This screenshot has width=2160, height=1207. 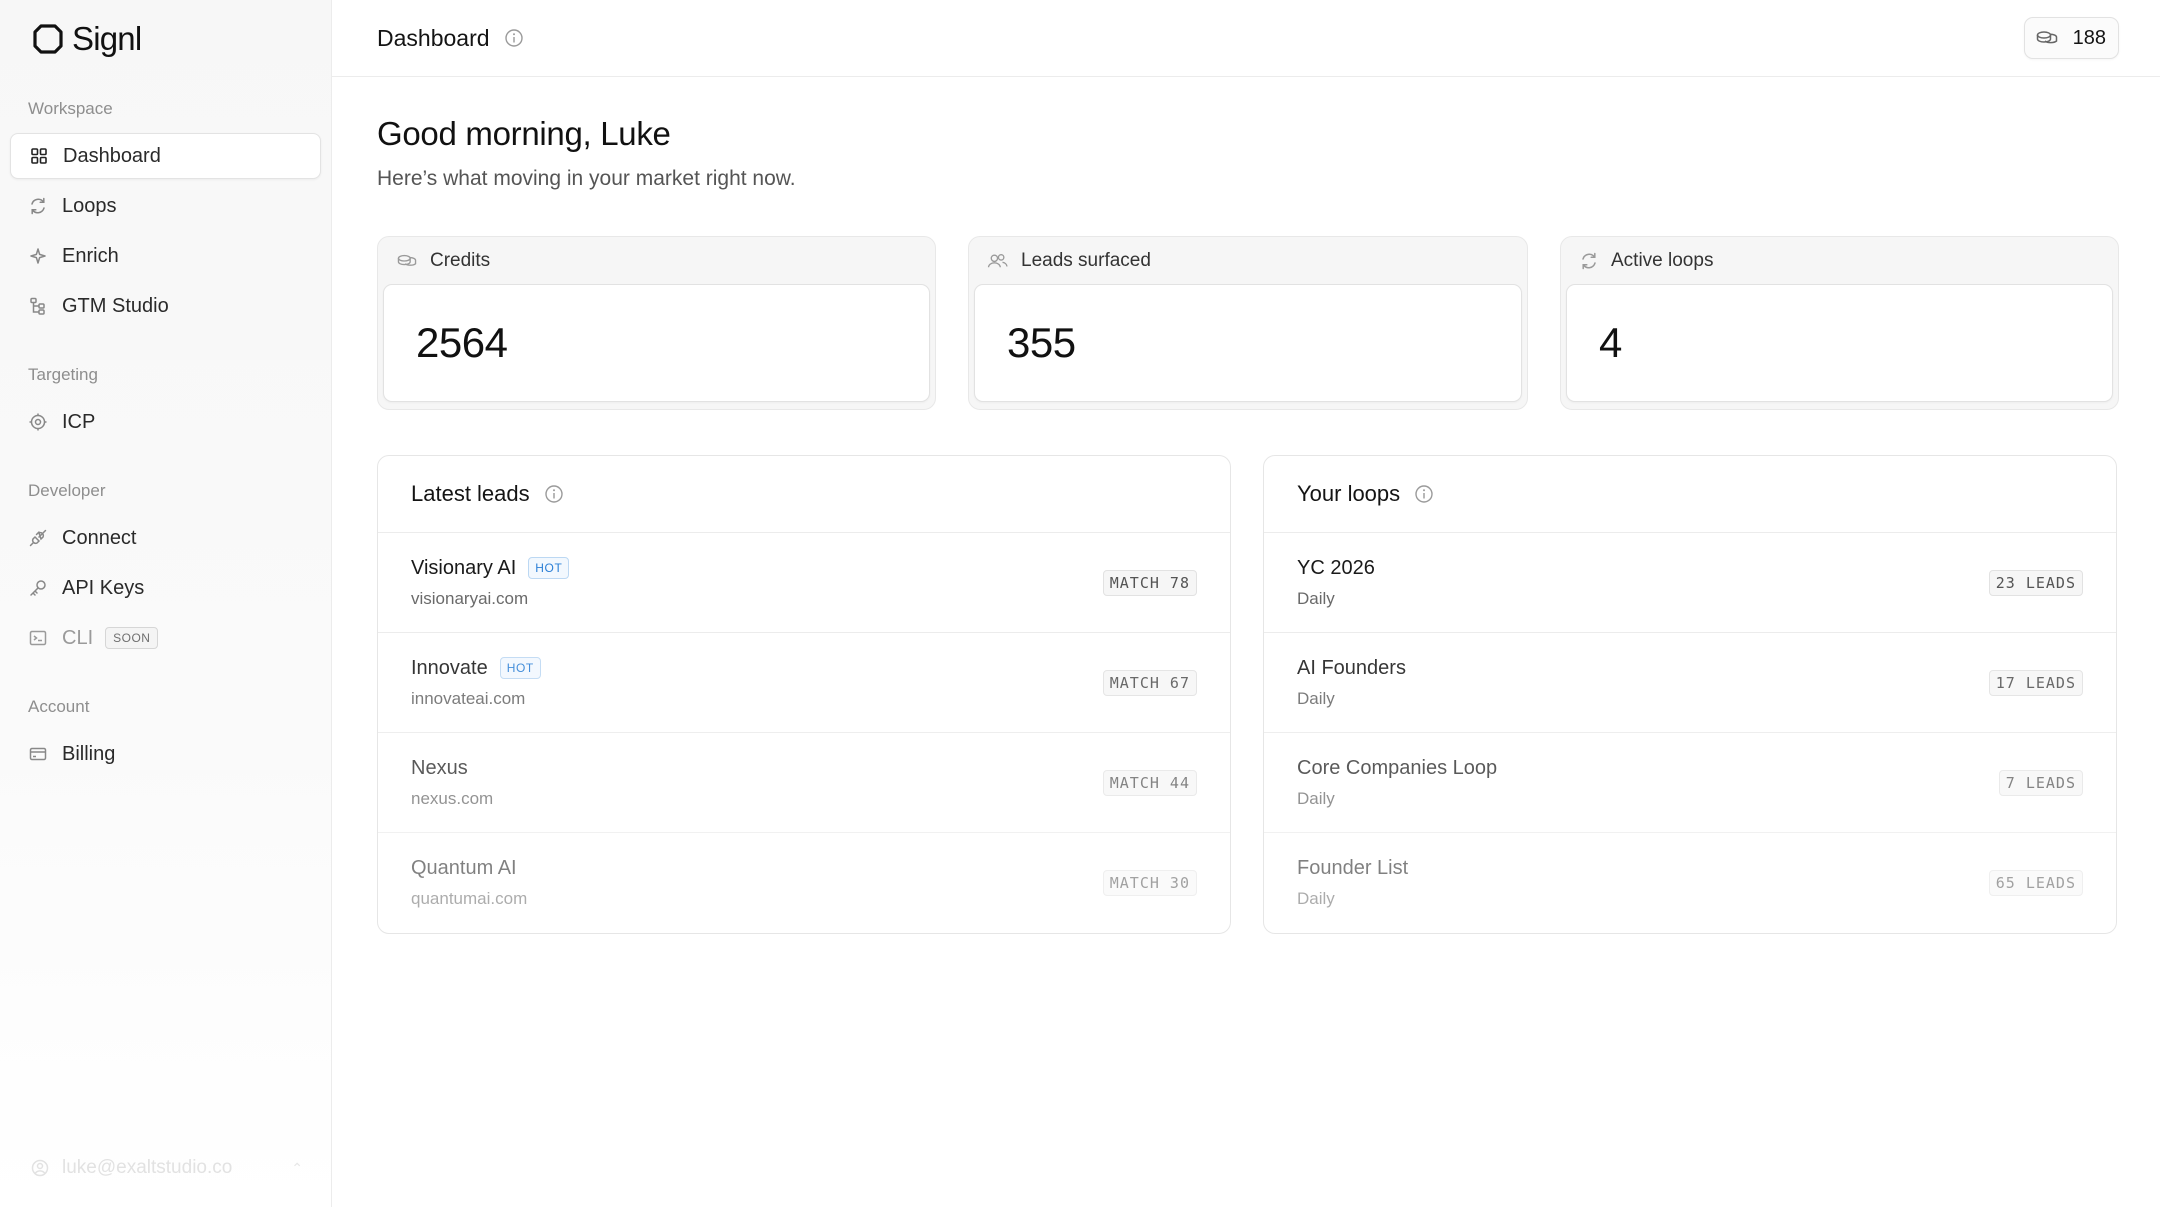 What do you see at coordinates (470, 598) in the screenshot?
I see `lead-domain: visionaryai.com` at bounding box center [470, 598].